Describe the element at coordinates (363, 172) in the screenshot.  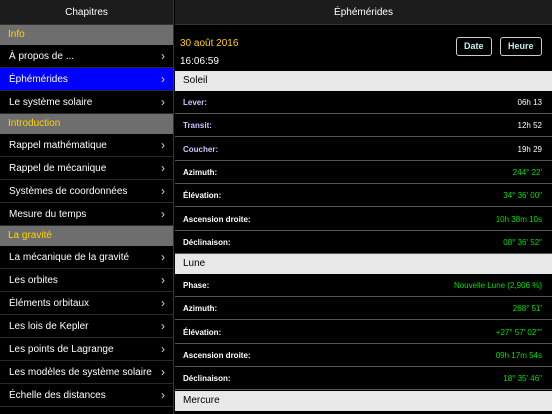
I see `ephemeris-row: Azimuth: 244° 22'` at that location.